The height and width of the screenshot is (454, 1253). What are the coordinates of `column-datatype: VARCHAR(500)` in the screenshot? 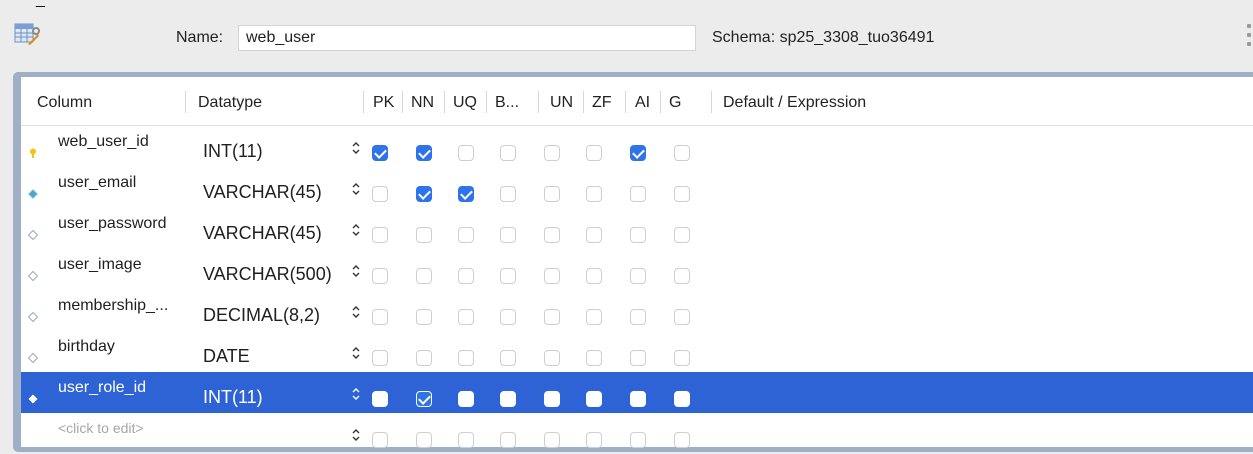 It's located at (277, 274).